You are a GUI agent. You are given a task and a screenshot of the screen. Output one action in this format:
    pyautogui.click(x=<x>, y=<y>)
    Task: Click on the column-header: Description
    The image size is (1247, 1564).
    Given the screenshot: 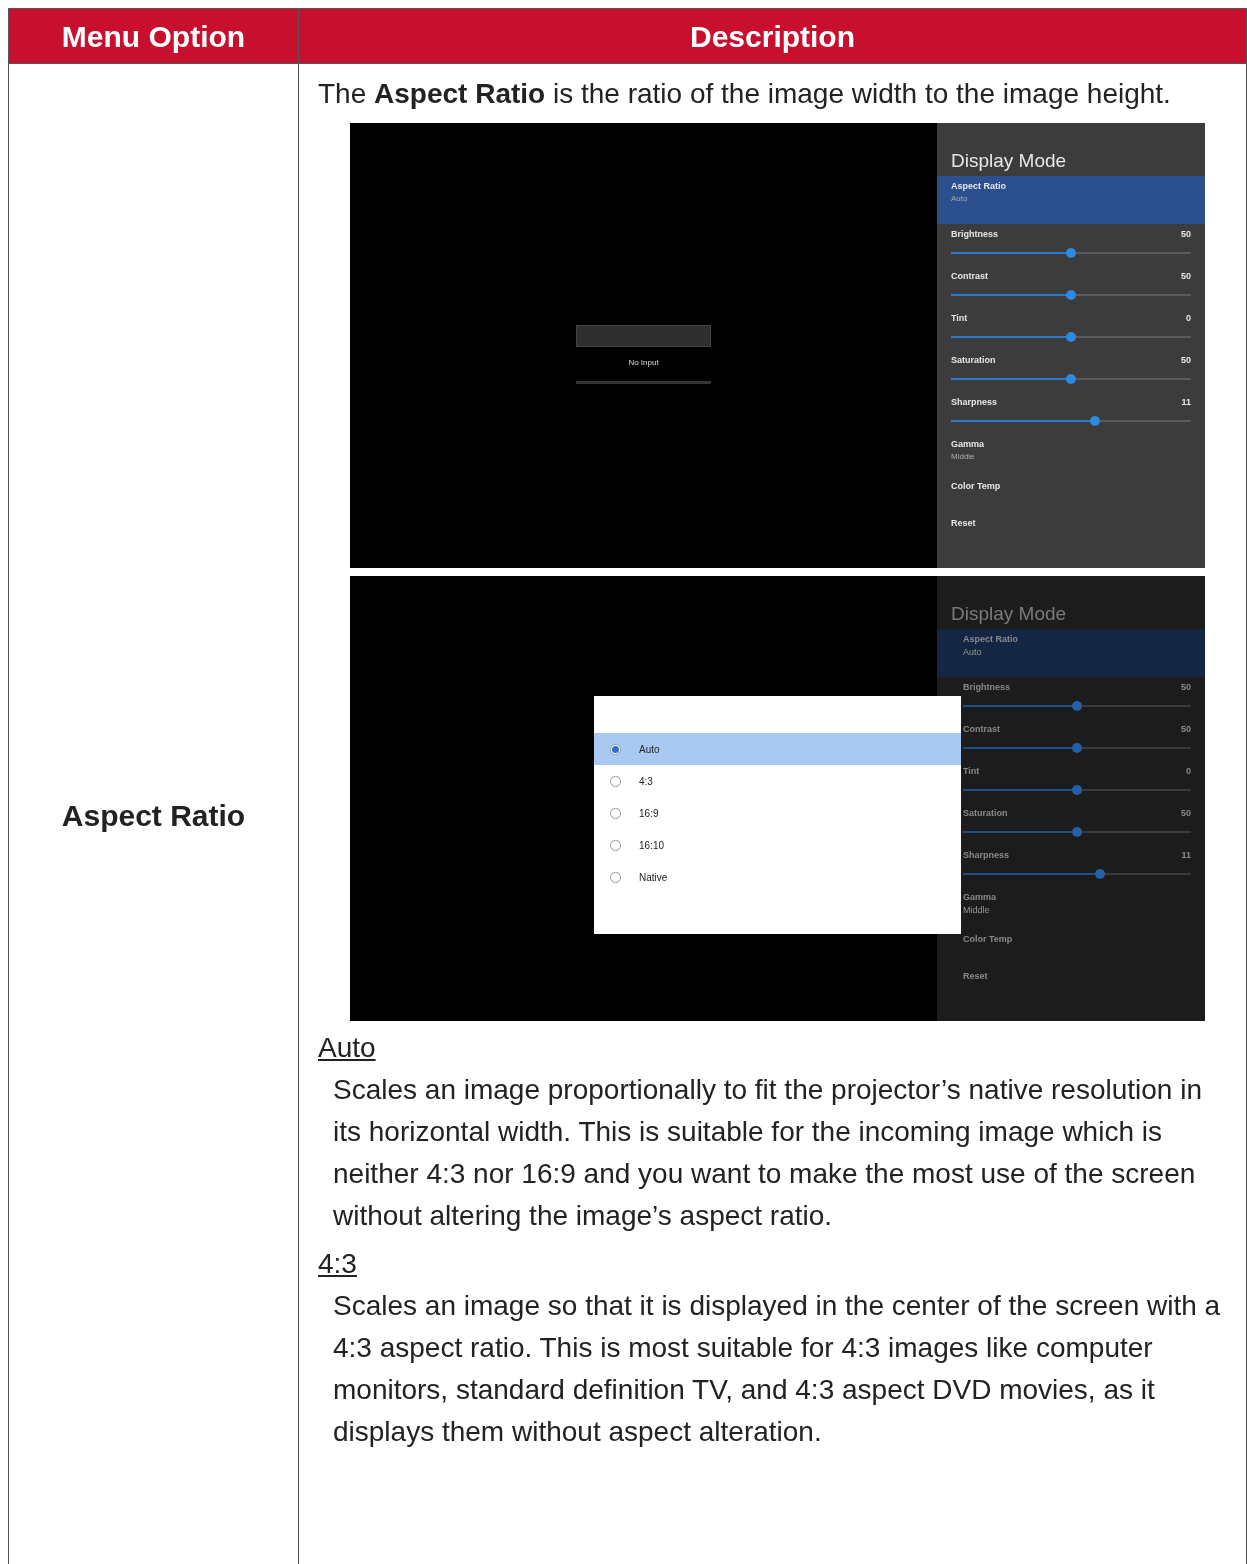 What is the action you would take?
    pyautogui.click(x=772, y=36)
    